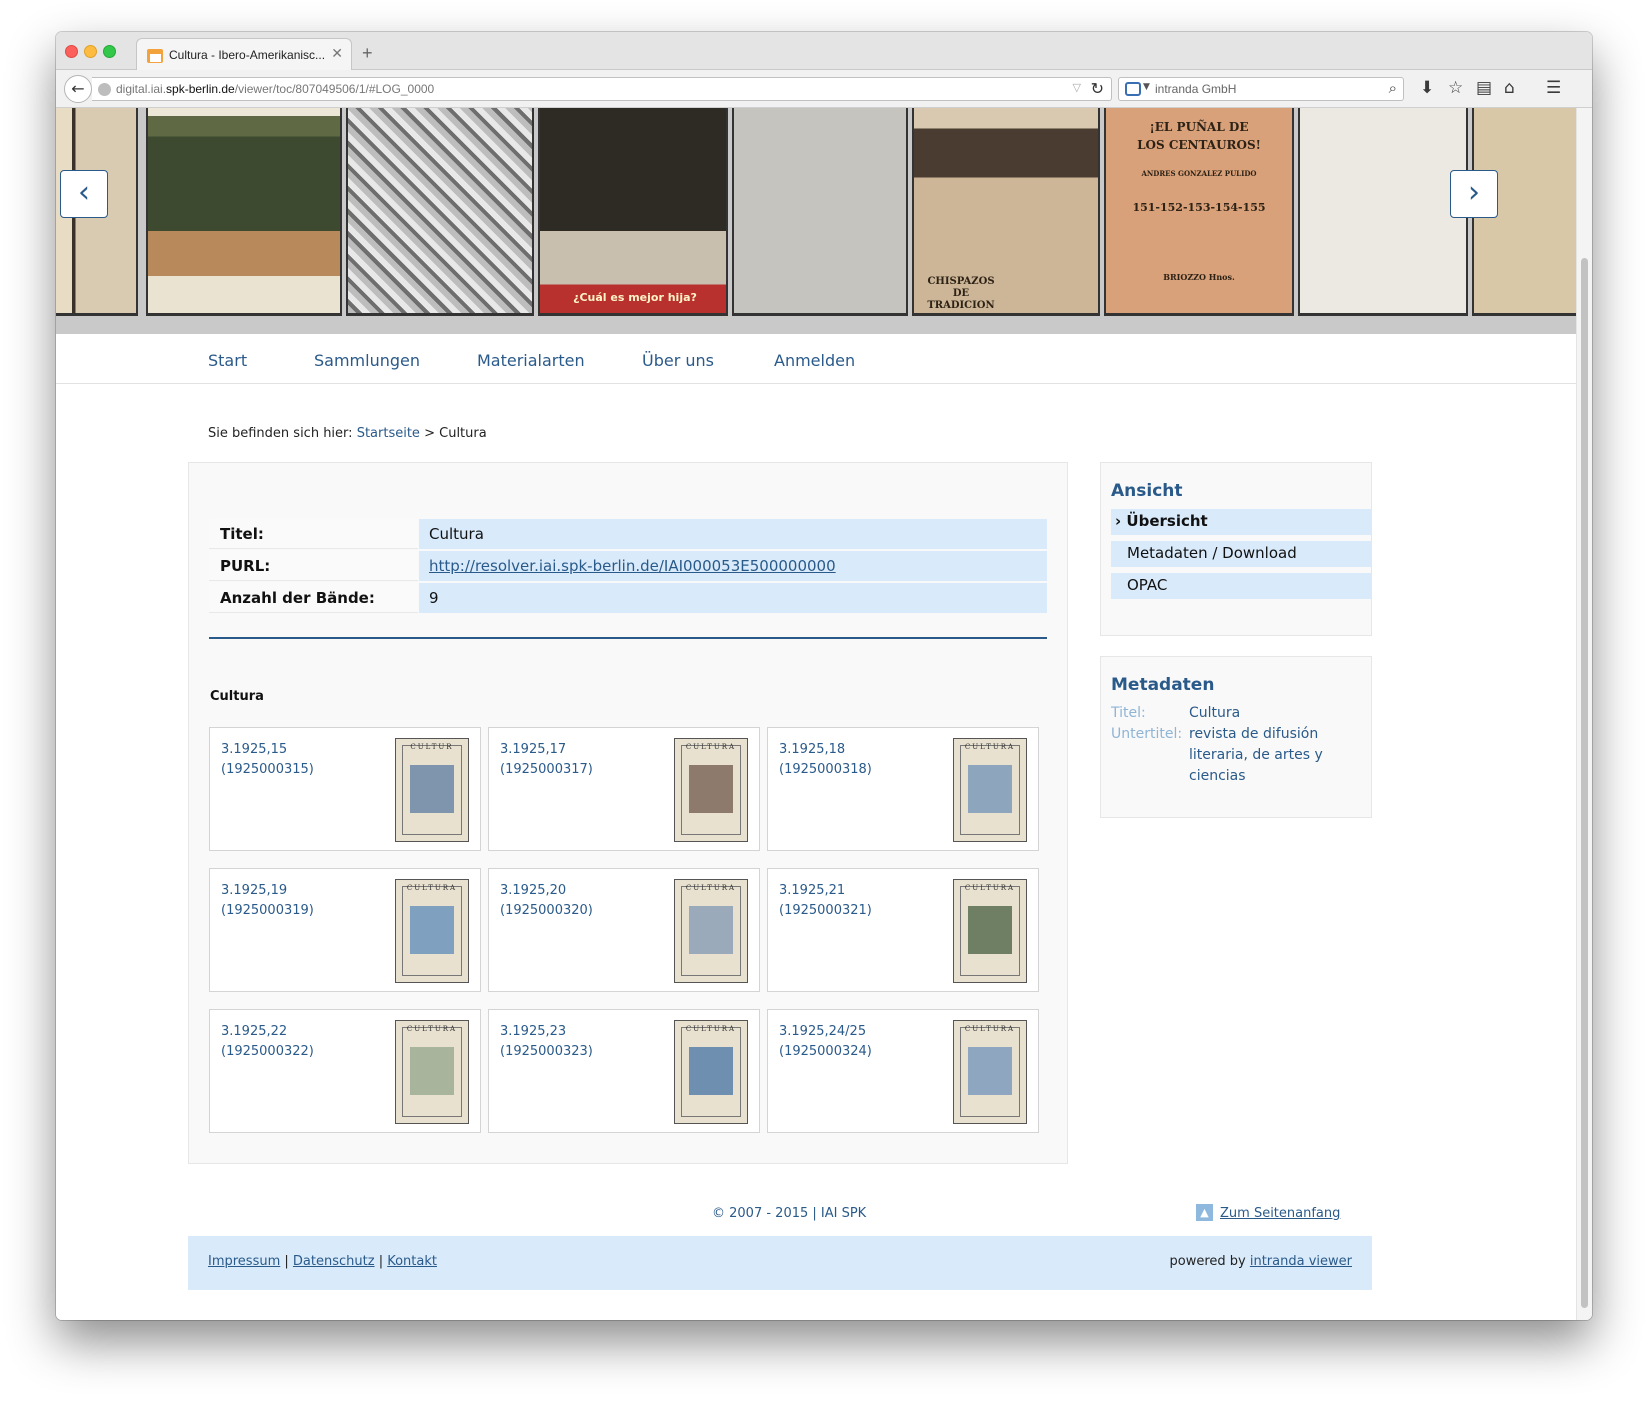  What do you see at coordinates (71, 51) in the screenshot?
I see `close-window-button` at bounding box center [71, 51].